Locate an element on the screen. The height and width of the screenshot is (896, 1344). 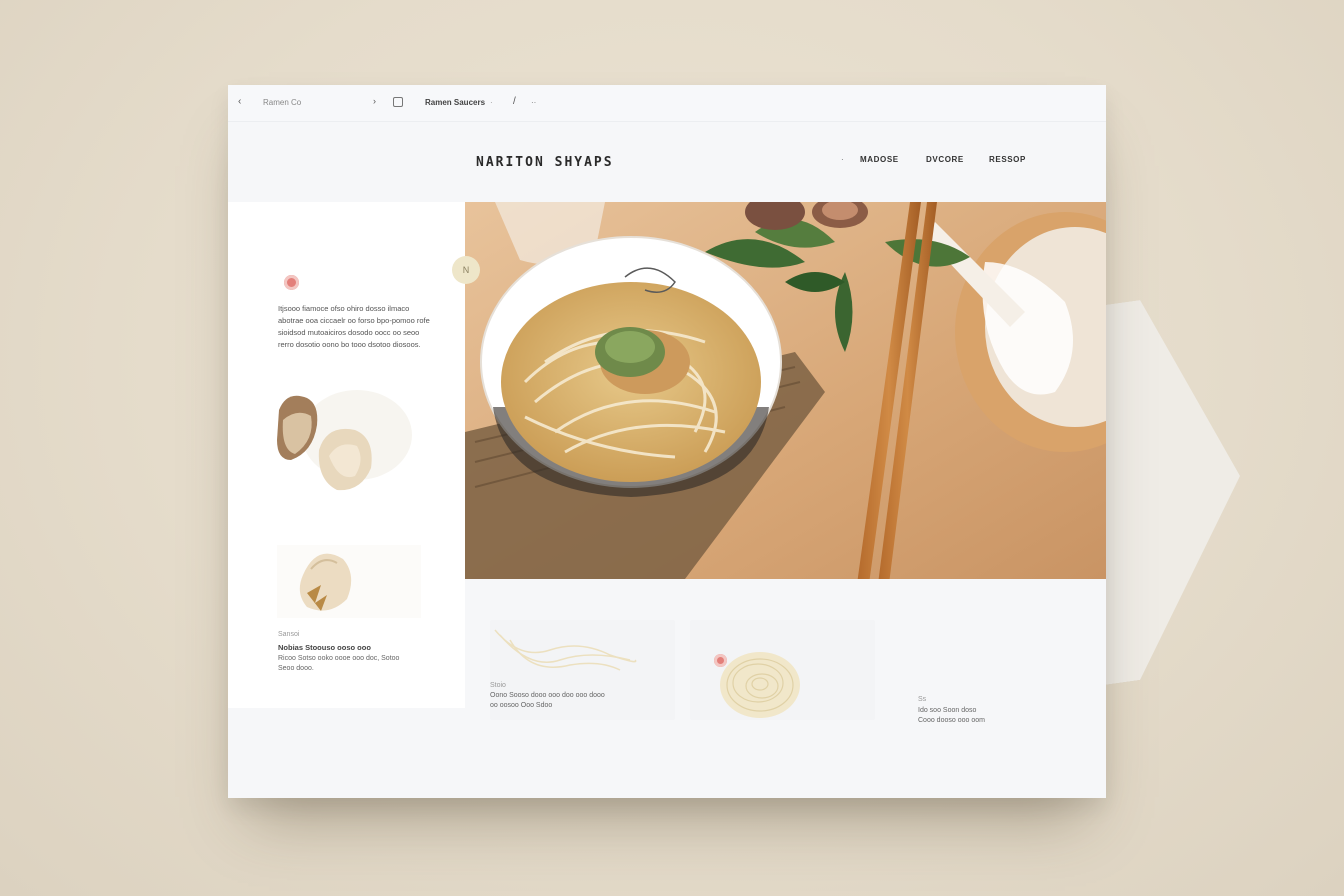
card-two-red-badge-icon is located at coordinates (720, 660).